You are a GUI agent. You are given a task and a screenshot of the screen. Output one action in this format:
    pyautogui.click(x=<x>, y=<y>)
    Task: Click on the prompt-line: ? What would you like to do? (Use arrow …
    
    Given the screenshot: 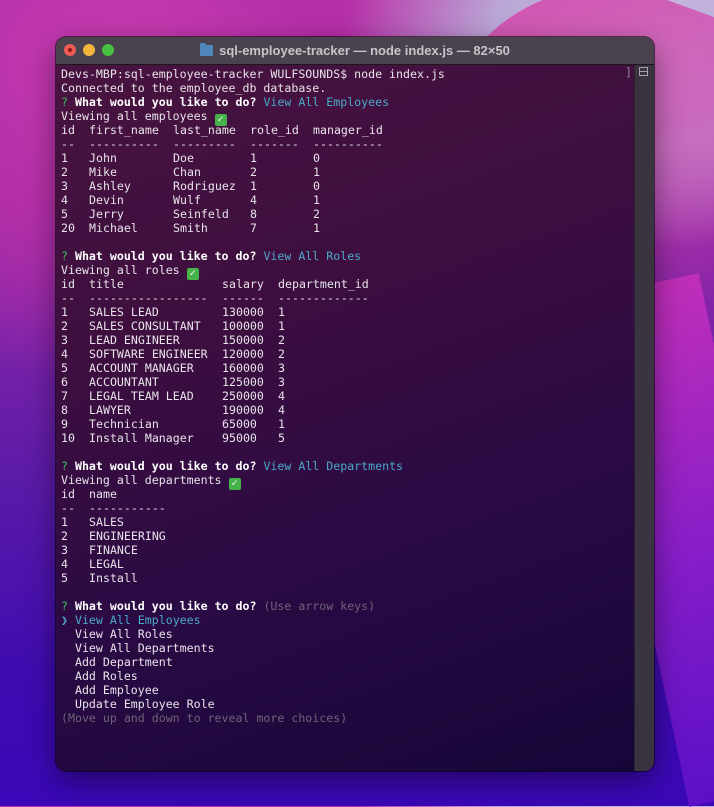 What is the action you would take?
    pyautogui.click(x=347, y=606)
    